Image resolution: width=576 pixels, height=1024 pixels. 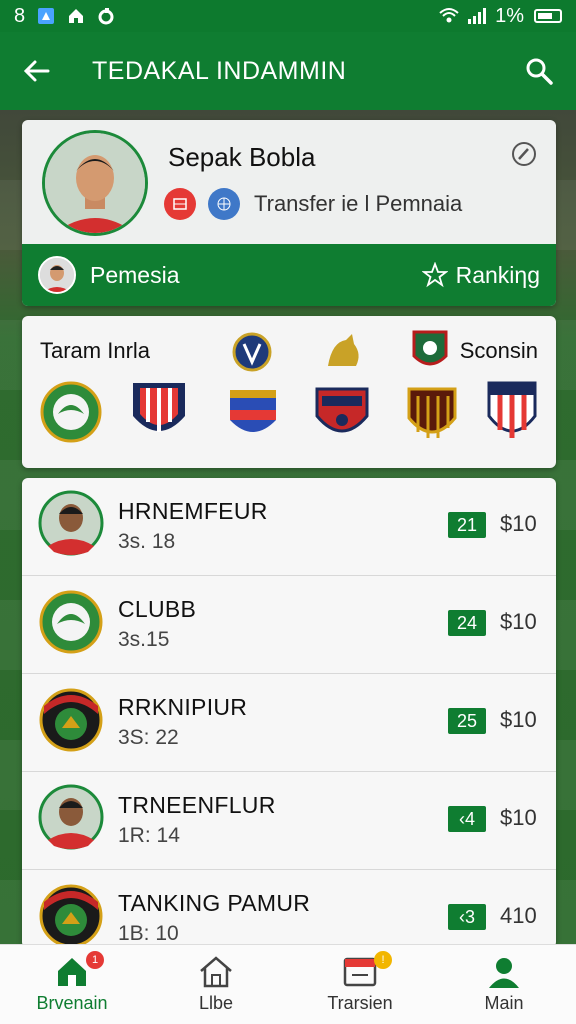 What do you see at coordinates (467, 721) in the screenshot?
I see `row-badge: 25` at bounding box center [467, 721].